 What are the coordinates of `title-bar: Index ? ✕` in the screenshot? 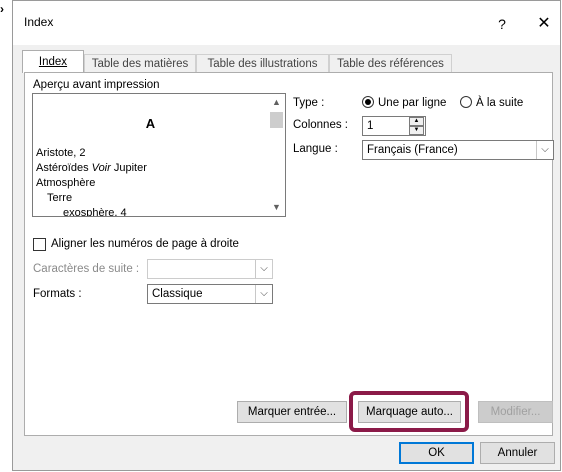 It's located at (286, 23).